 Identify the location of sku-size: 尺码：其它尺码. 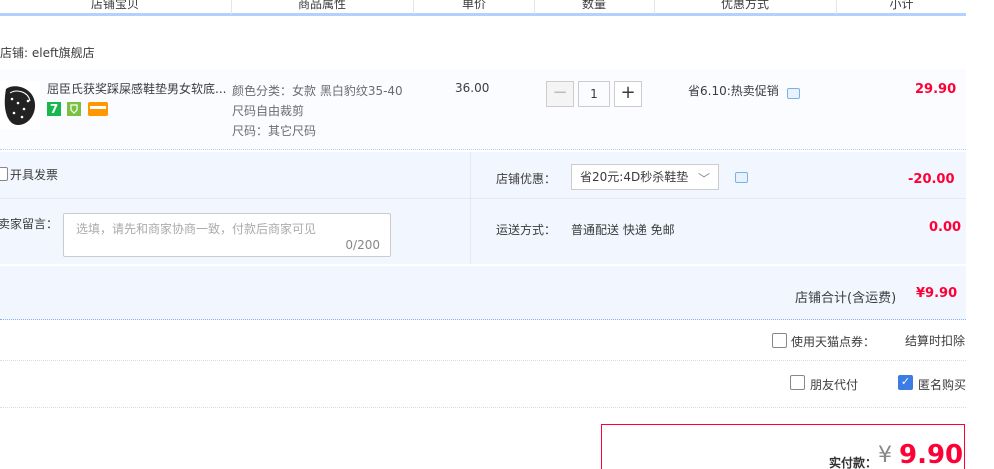
(274, 131).